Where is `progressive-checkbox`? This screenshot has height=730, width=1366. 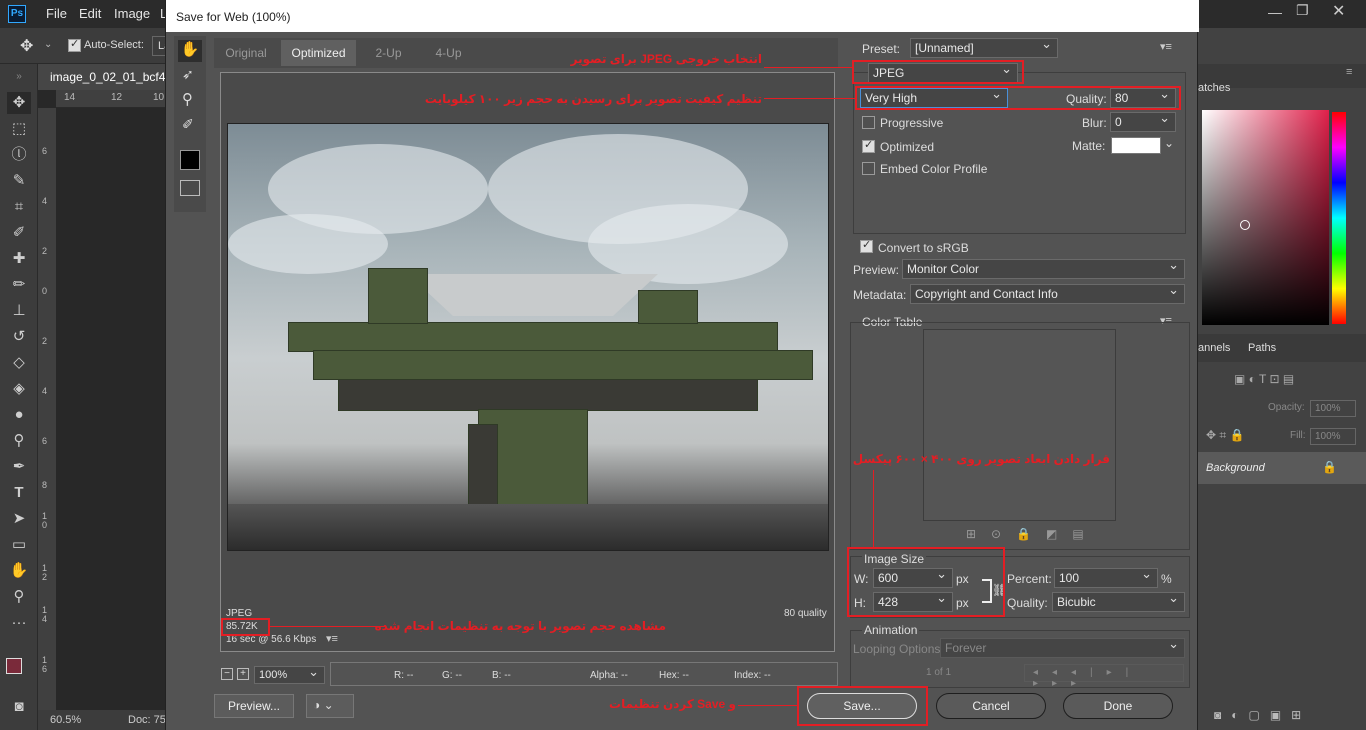
progressive-checkbox is located at coordinates (868, 122).